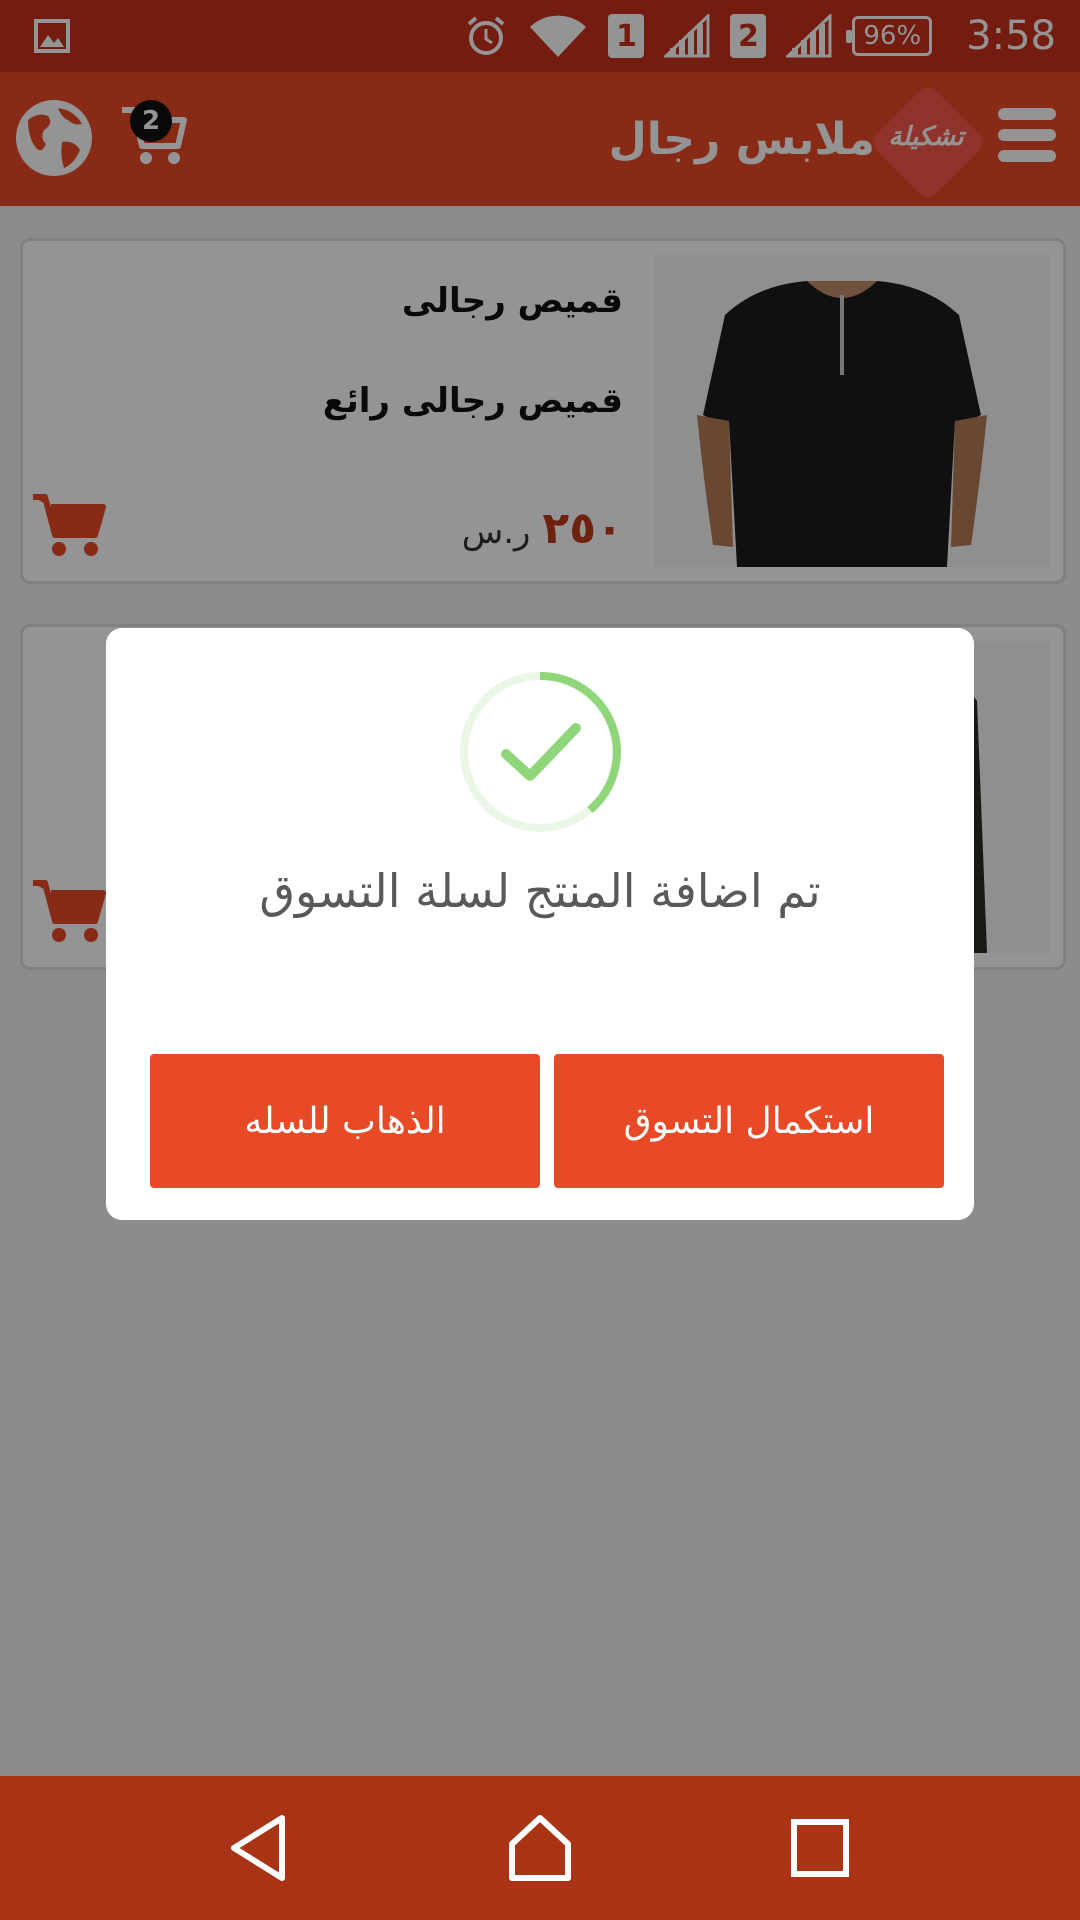  What do you see at coordinates (260, 1848) in the screenshot?
I see `back-icon` at bounding box center [260, 1848].